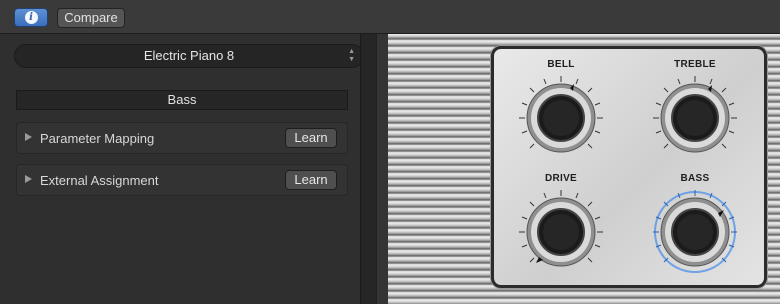  What do you see at coordinates (695, 118) in the screenshot?
I see `treble-knob` at bounding box center [695, 118].